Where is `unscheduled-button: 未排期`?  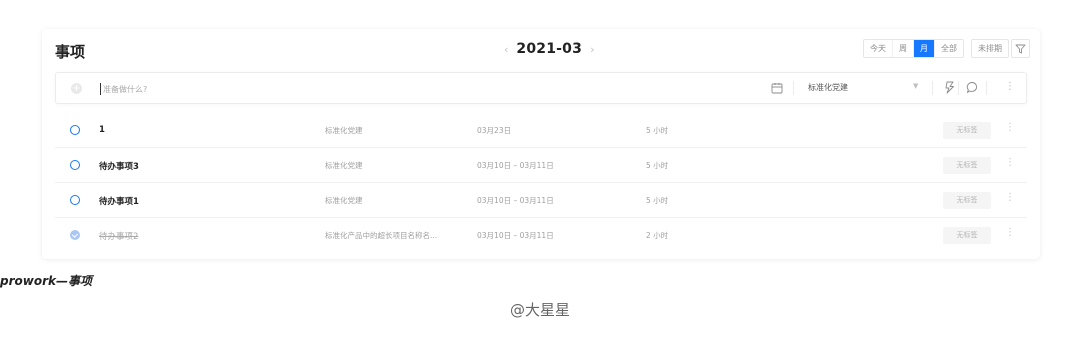 unscheduled-button: 未排期 is located at coordinates (990, 48).